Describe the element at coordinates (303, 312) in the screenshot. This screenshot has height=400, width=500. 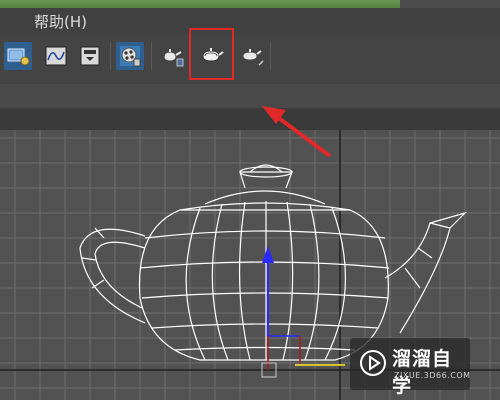
I see `transform-gizmo` at that location.